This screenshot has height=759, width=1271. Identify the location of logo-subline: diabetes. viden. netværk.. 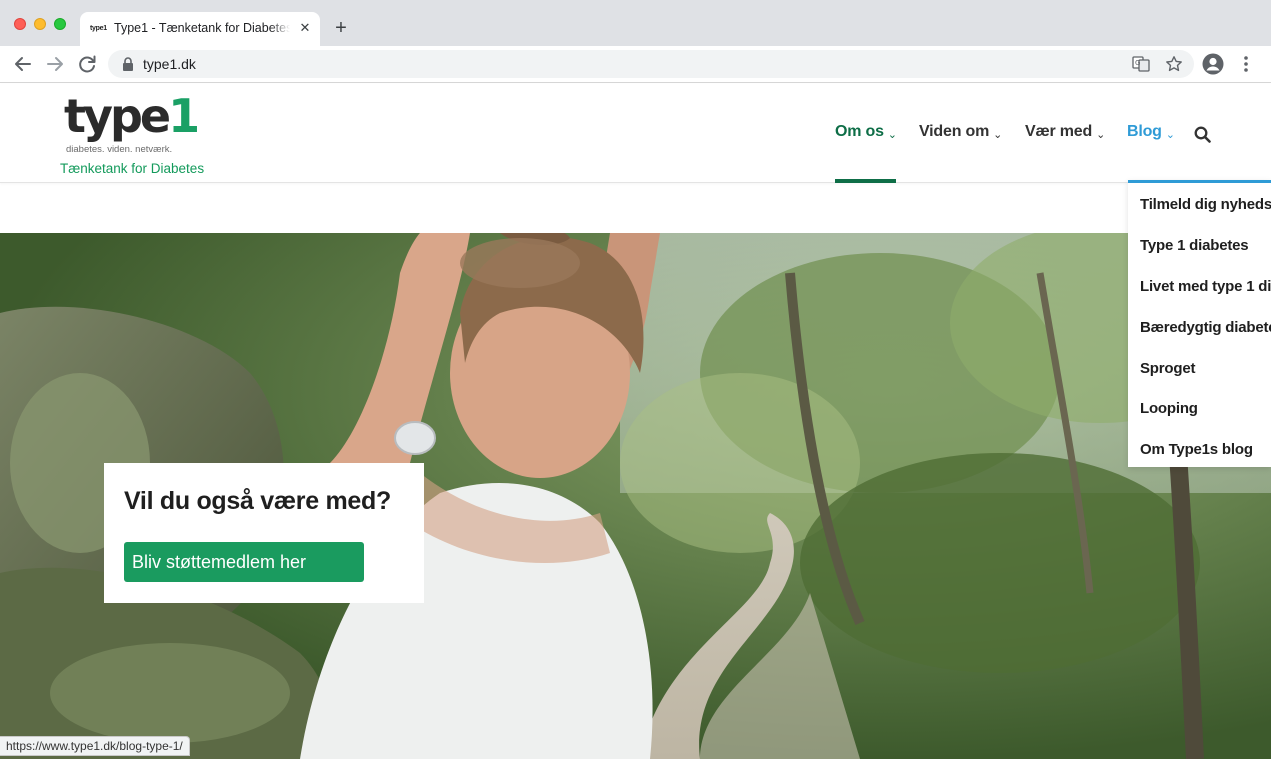
(119, 149).